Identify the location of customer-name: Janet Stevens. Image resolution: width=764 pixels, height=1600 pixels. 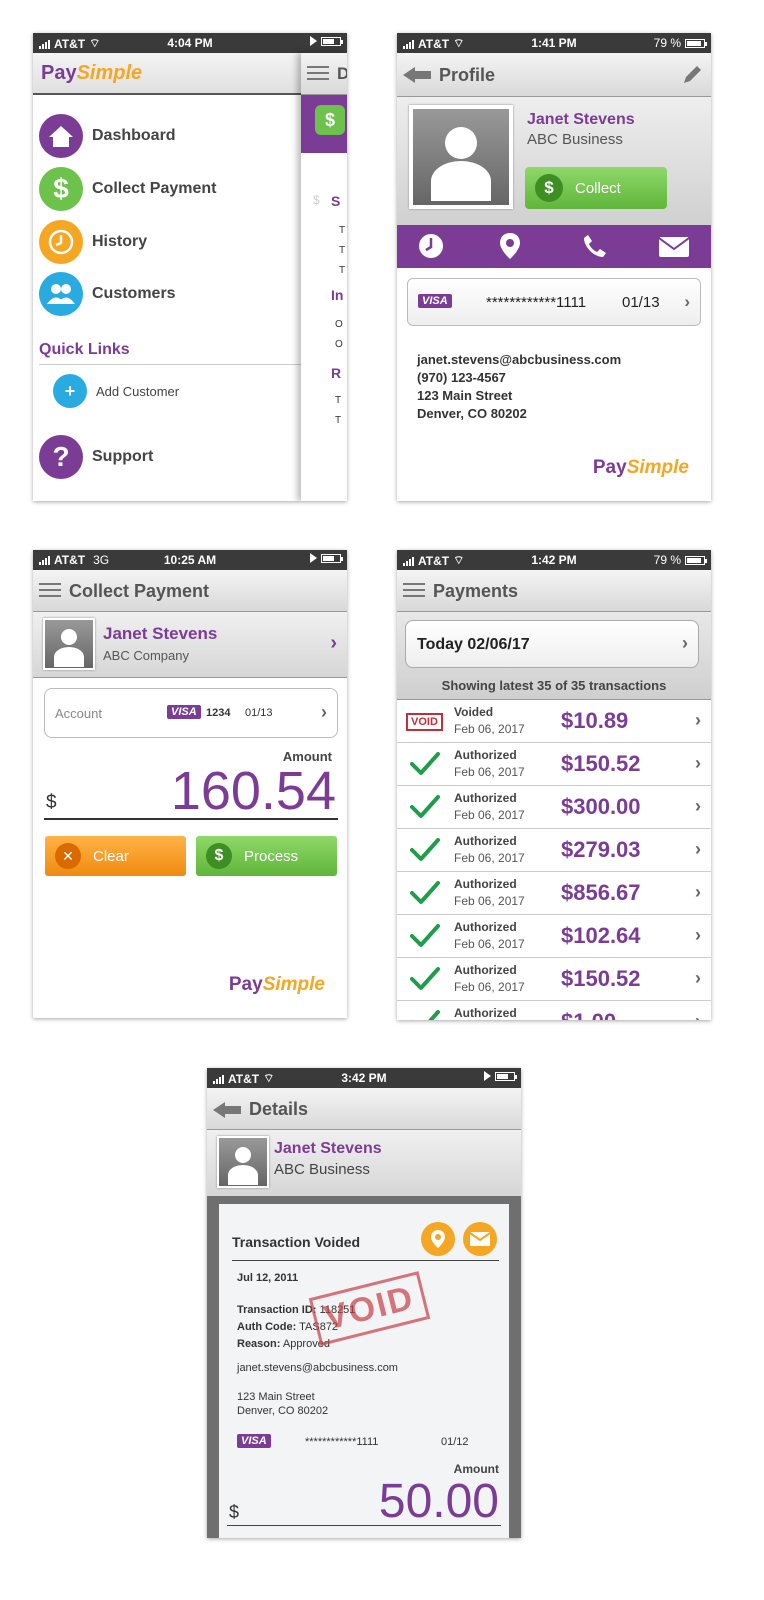
(581, 119).